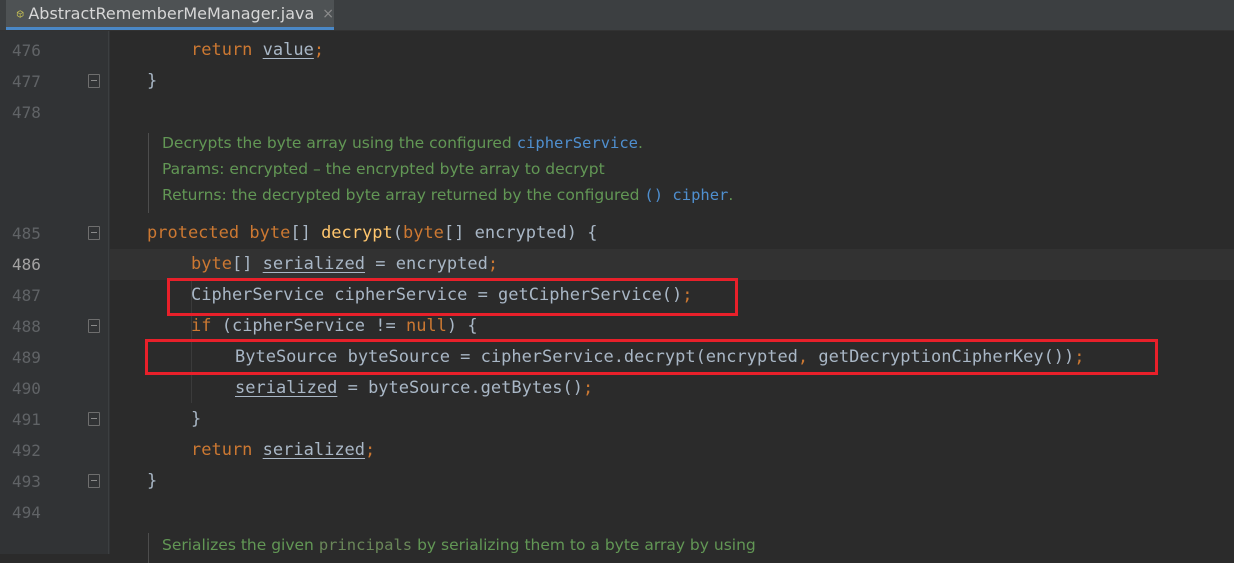 The width and height of the screenshot is (1234, 563). What do you see at coordinates (577, 143) in the screenshot?
I see `doc-link: cipherService` at bounding box center [577, 143].